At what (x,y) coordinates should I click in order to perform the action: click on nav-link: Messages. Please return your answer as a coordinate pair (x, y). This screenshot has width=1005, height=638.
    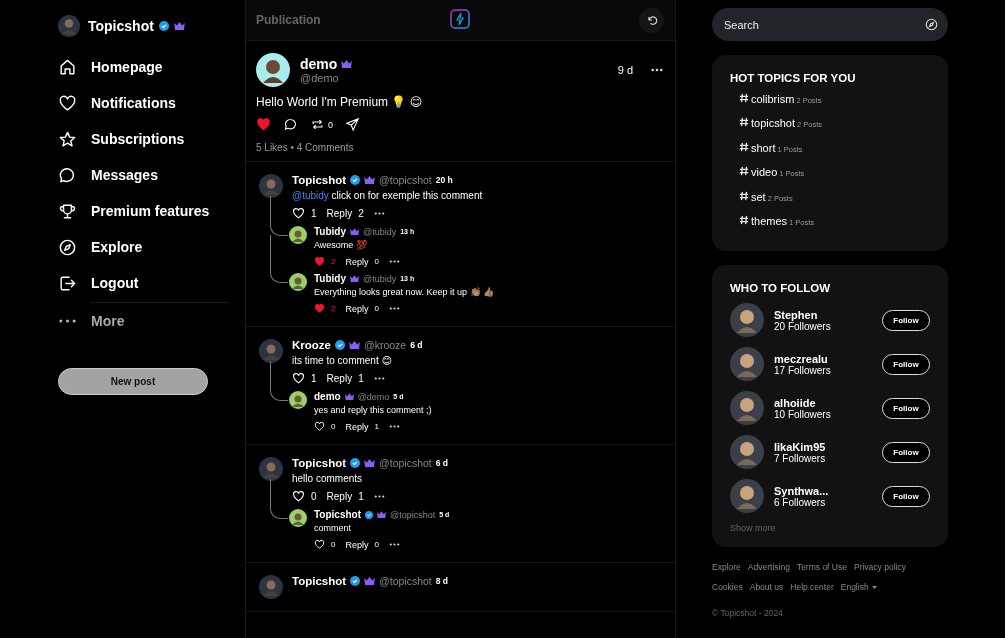
    Looking at the image, I should click on (151, 175).